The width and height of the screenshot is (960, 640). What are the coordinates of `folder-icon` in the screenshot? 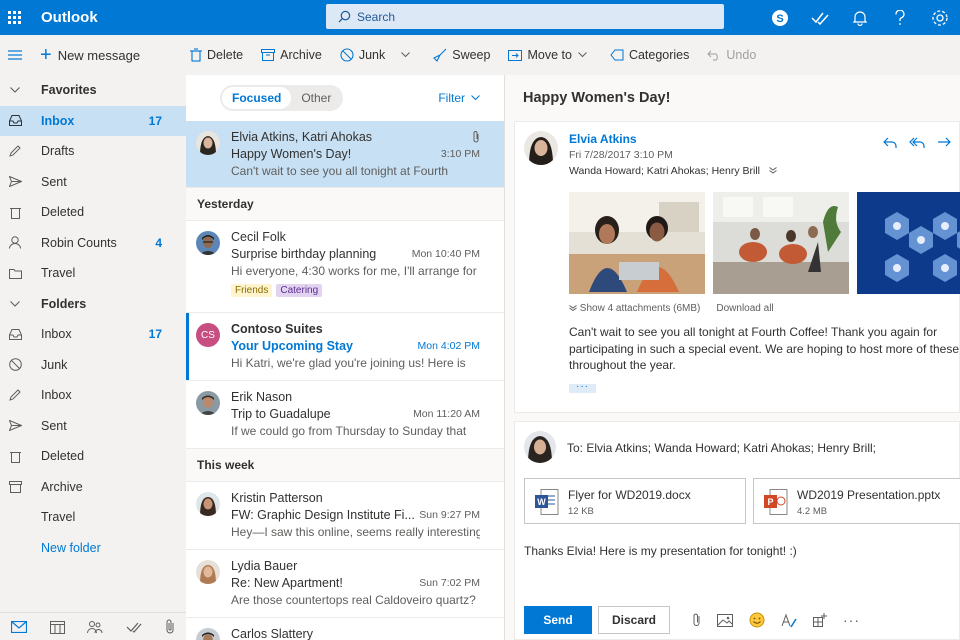 It's located at (15, 273).